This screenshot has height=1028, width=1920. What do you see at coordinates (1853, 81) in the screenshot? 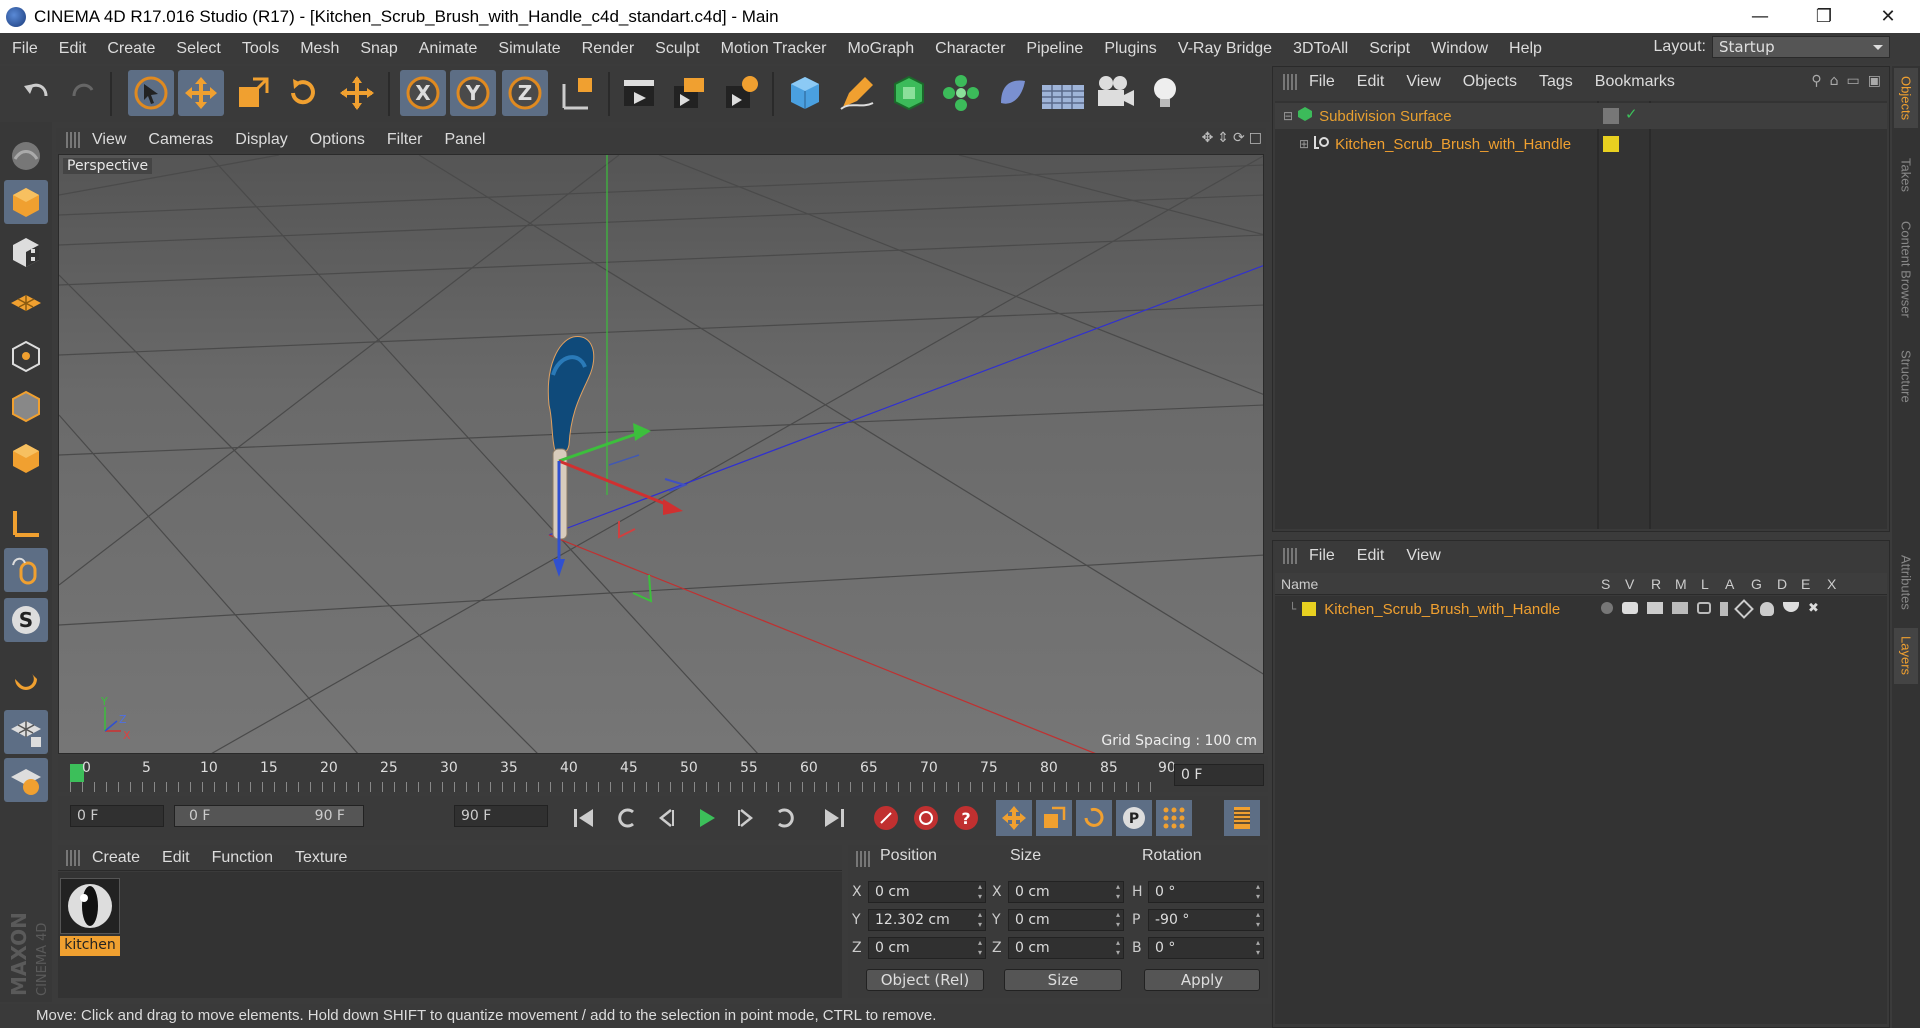
I see `collapse-icon: ▭` at bounding box center [1853, 81].